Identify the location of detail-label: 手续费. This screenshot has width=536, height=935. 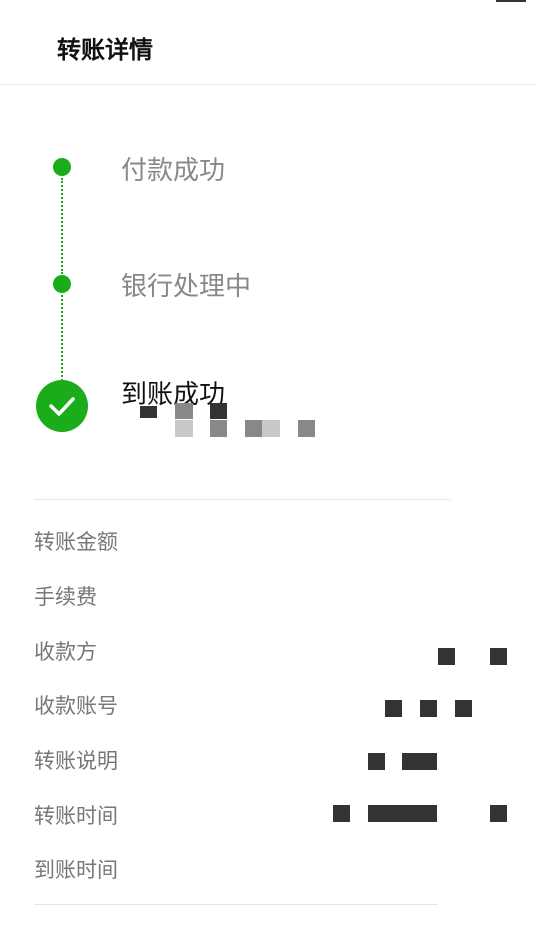
(65, 597).